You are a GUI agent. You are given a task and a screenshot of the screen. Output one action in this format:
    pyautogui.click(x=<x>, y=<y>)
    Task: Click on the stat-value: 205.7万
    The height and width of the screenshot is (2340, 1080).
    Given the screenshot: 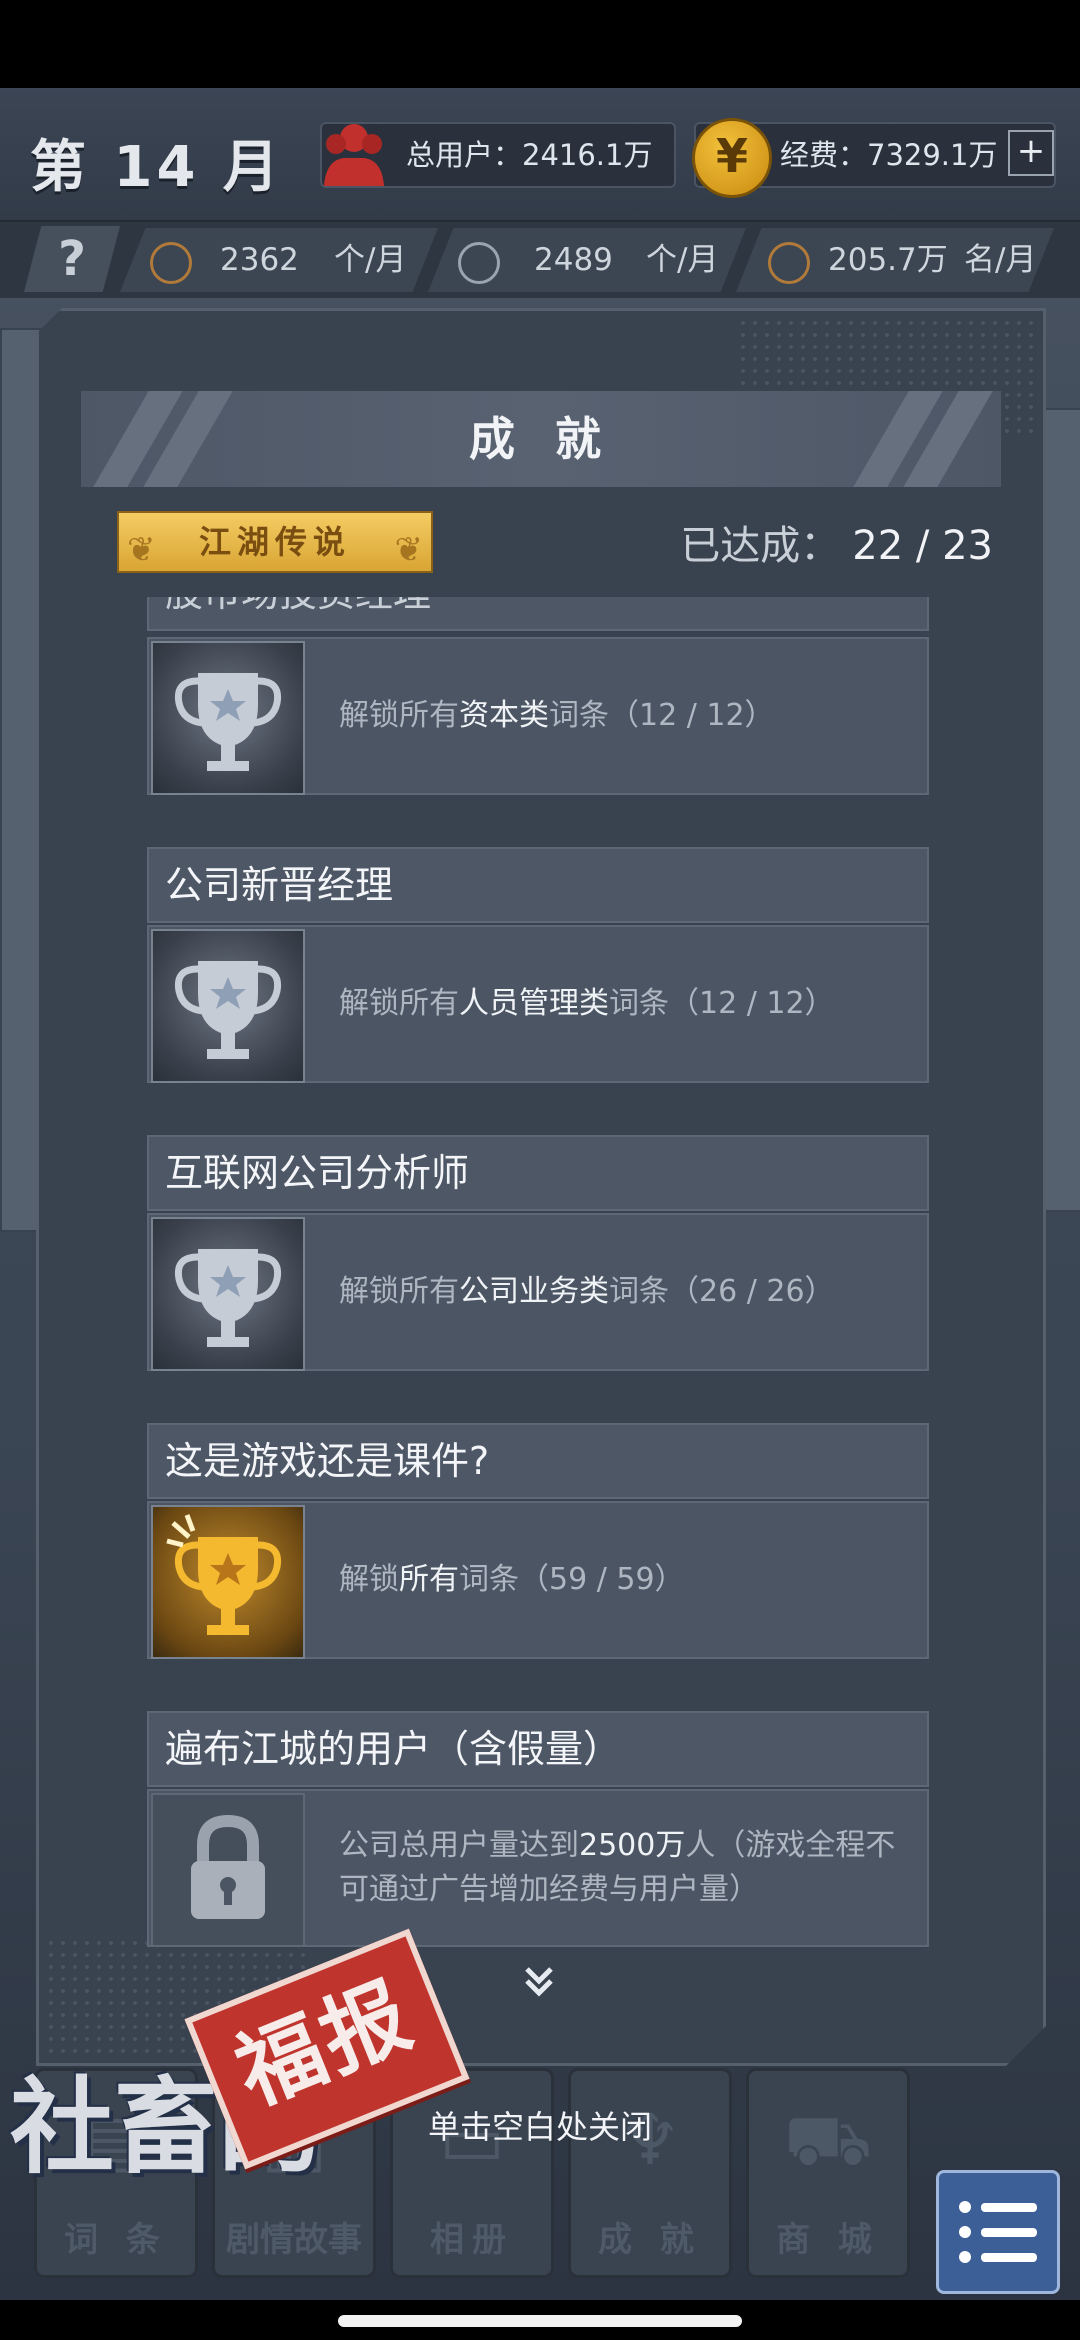 What is the action you would take?
    pyautogui.click(x=888, y=260)
    